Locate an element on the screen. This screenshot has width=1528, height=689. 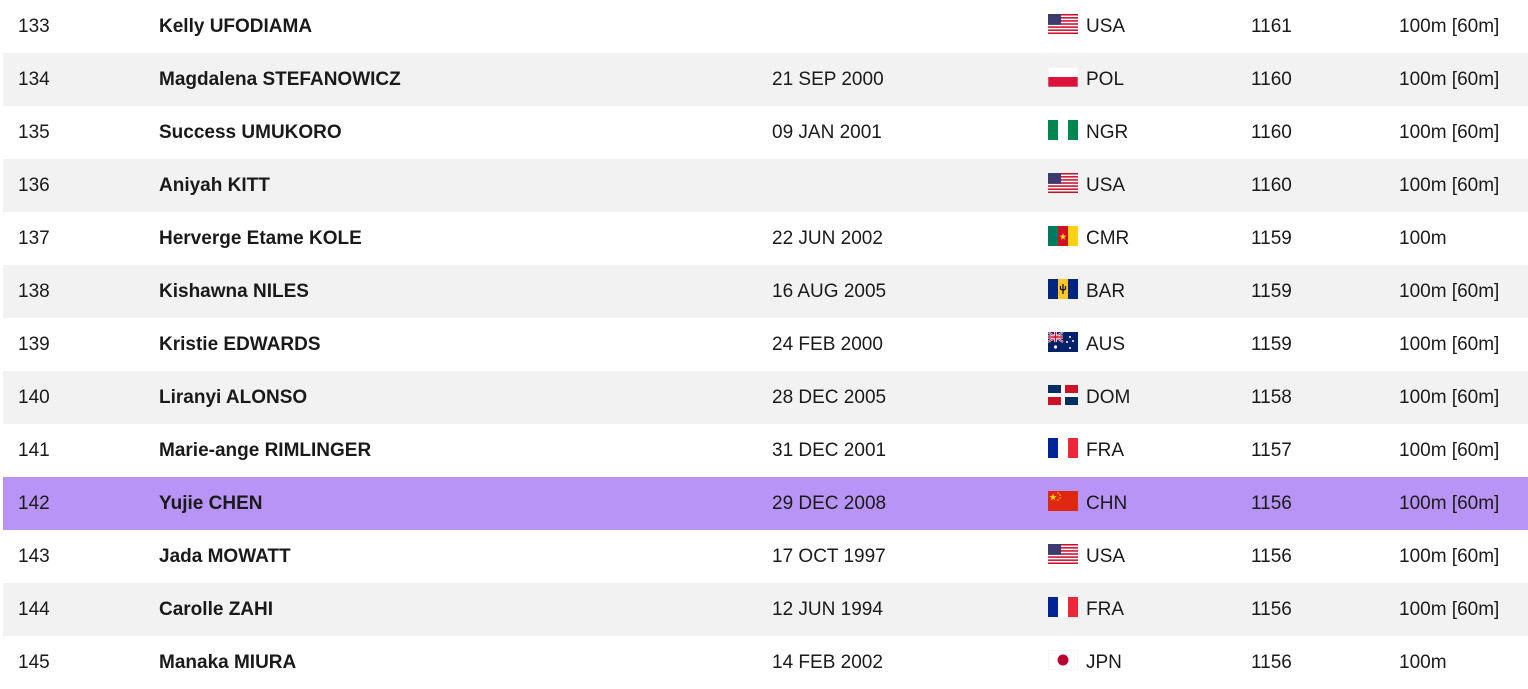
athlete-name-link: Success UMUKORO is located at coordinates (250, 133).